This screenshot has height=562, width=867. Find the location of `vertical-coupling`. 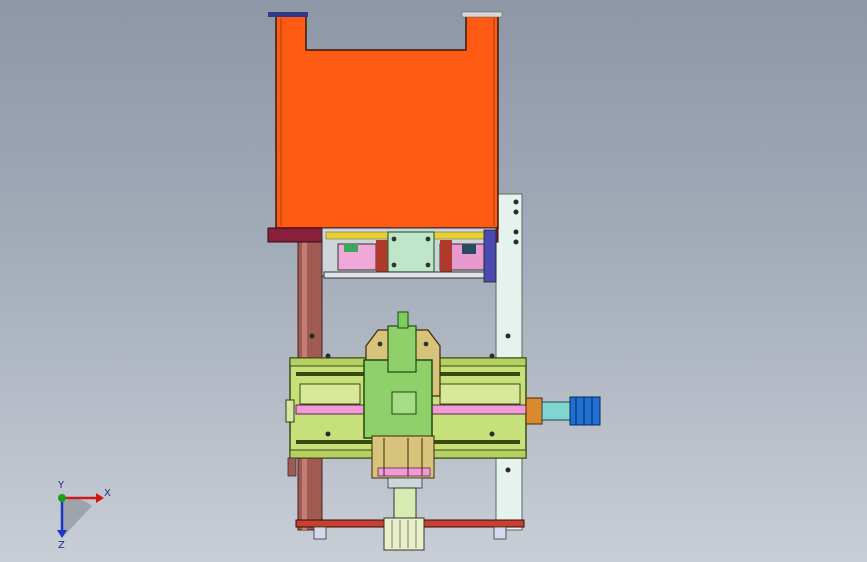

vertical-coupling is located at coordinates (405, 504).